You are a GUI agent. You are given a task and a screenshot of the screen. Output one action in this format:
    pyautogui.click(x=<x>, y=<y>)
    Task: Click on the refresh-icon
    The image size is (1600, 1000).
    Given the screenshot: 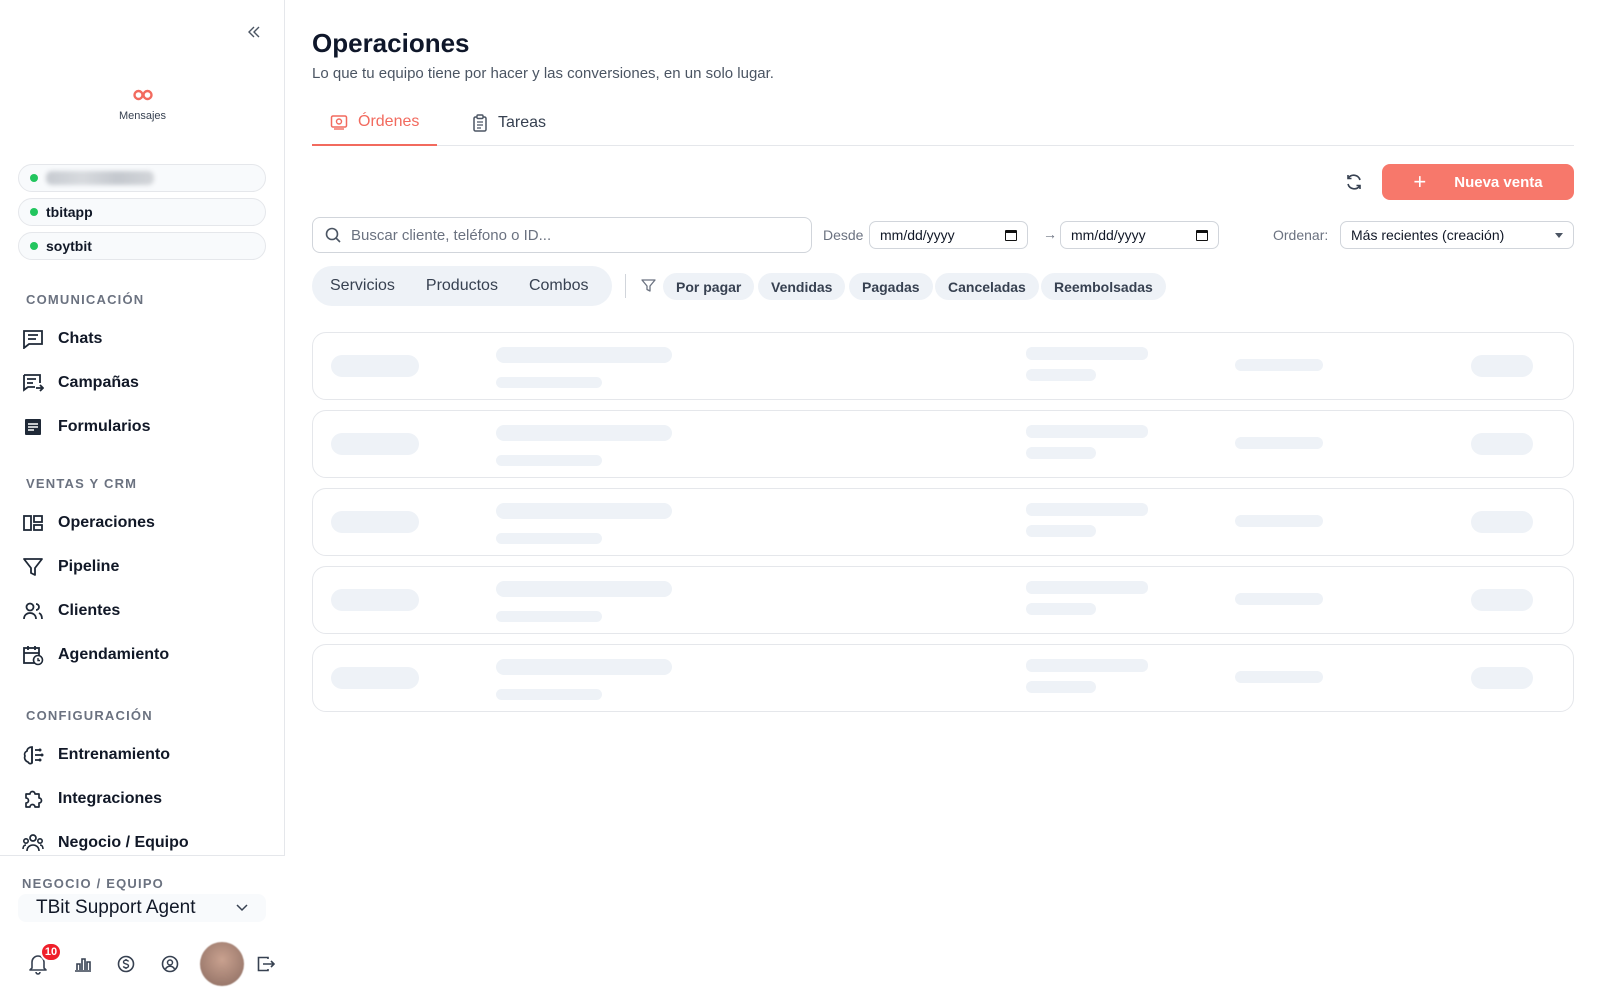 What is the action you would take?
    pyautogui.click(x=1354, y=182)
    